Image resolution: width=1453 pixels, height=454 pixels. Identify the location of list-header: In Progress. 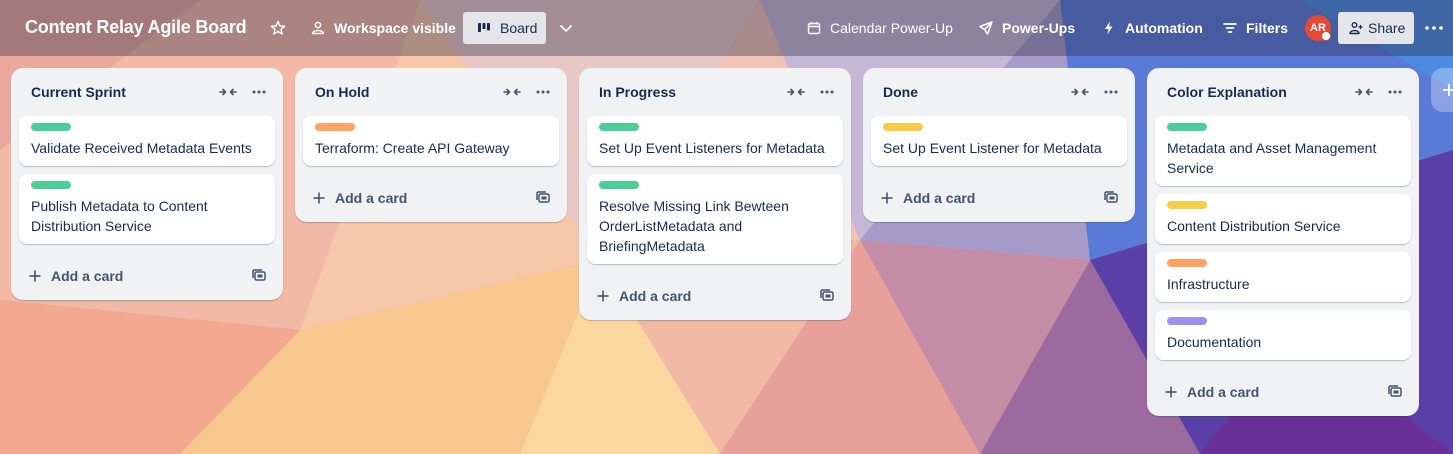
(715, 92).